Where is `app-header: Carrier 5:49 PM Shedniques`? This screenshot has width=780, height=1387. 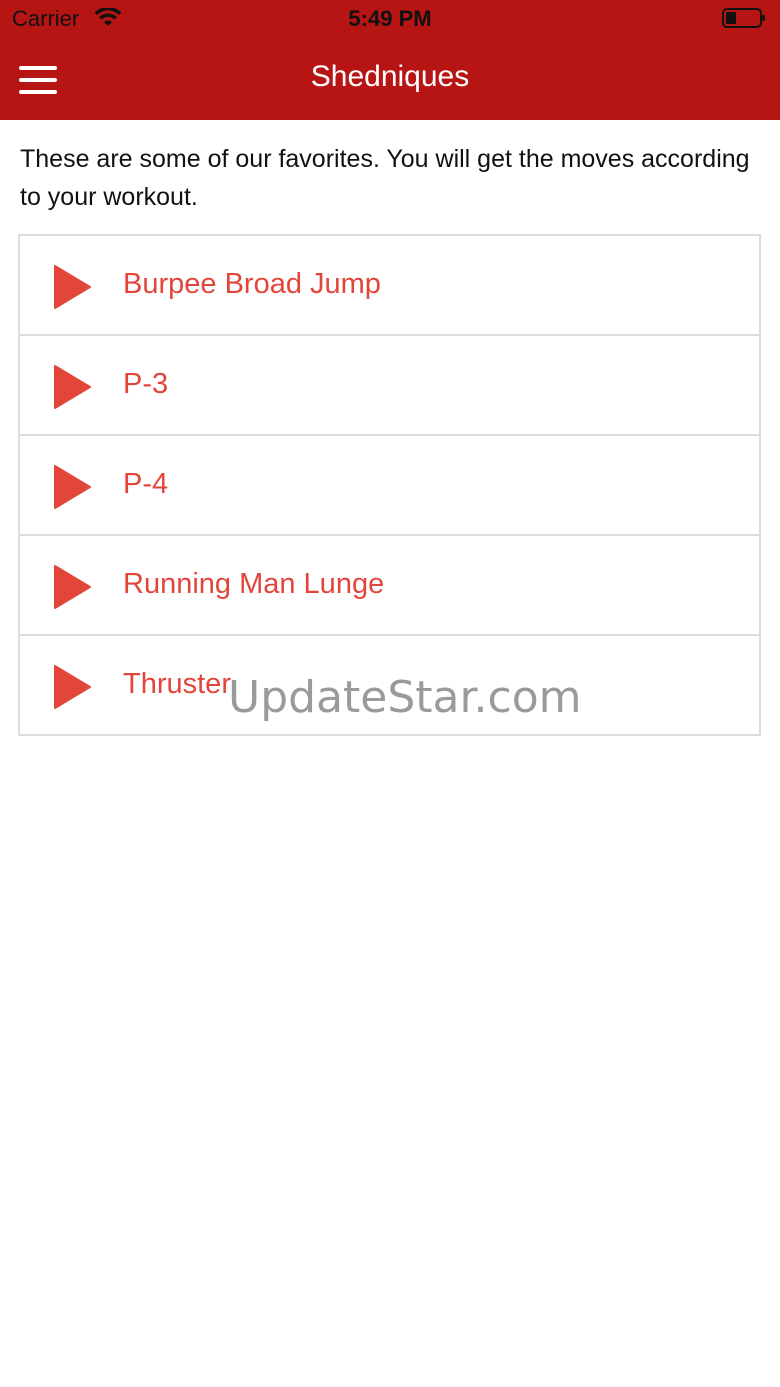 app-header: Carrier 5:49 PM Shedniques is located at coordinates (390, 60).